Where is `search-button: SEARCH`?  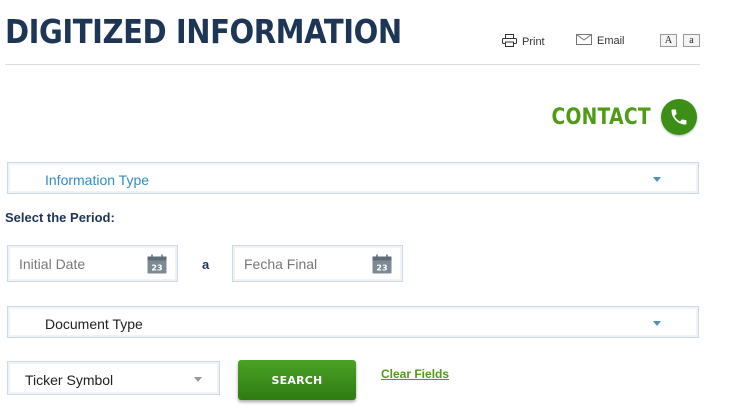
search-button: SEARCH is located at coordinates (297, 380).